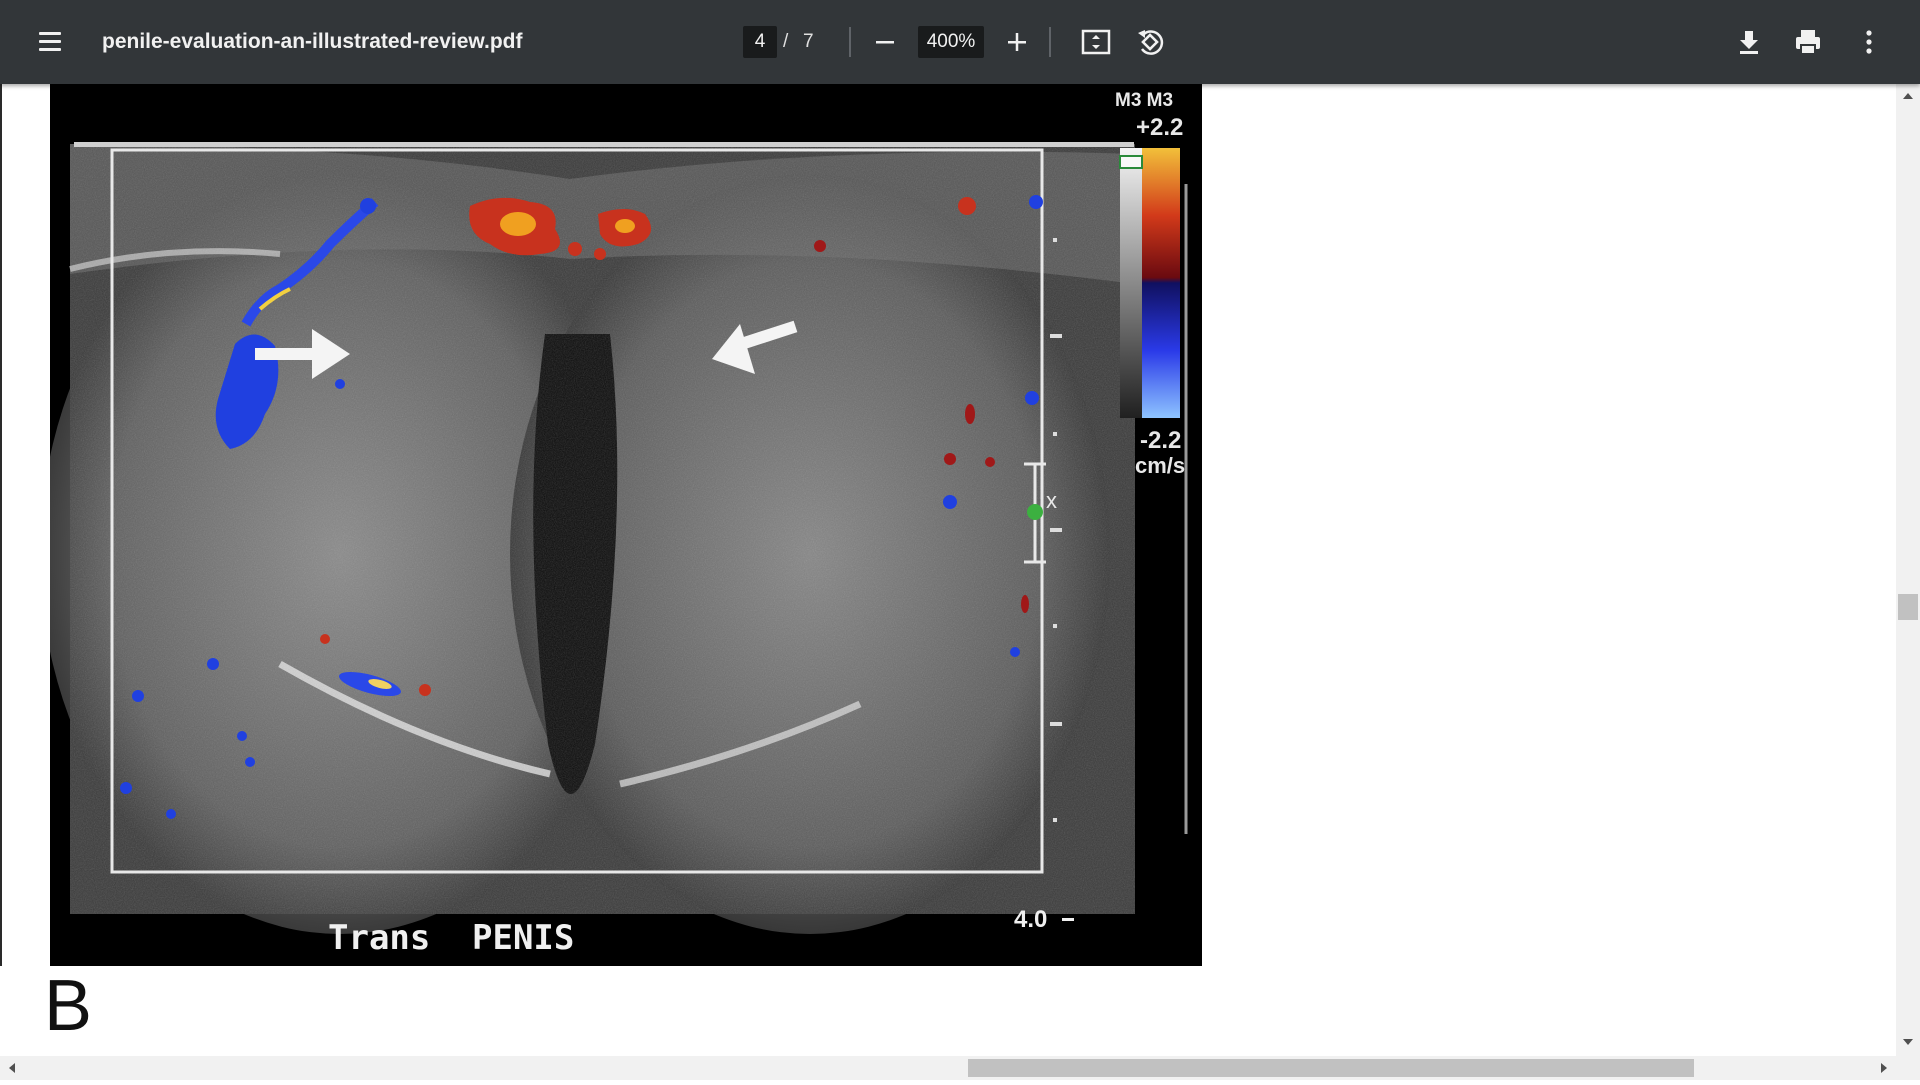  I want to click on more-vert-icon, so click(1869, 42).